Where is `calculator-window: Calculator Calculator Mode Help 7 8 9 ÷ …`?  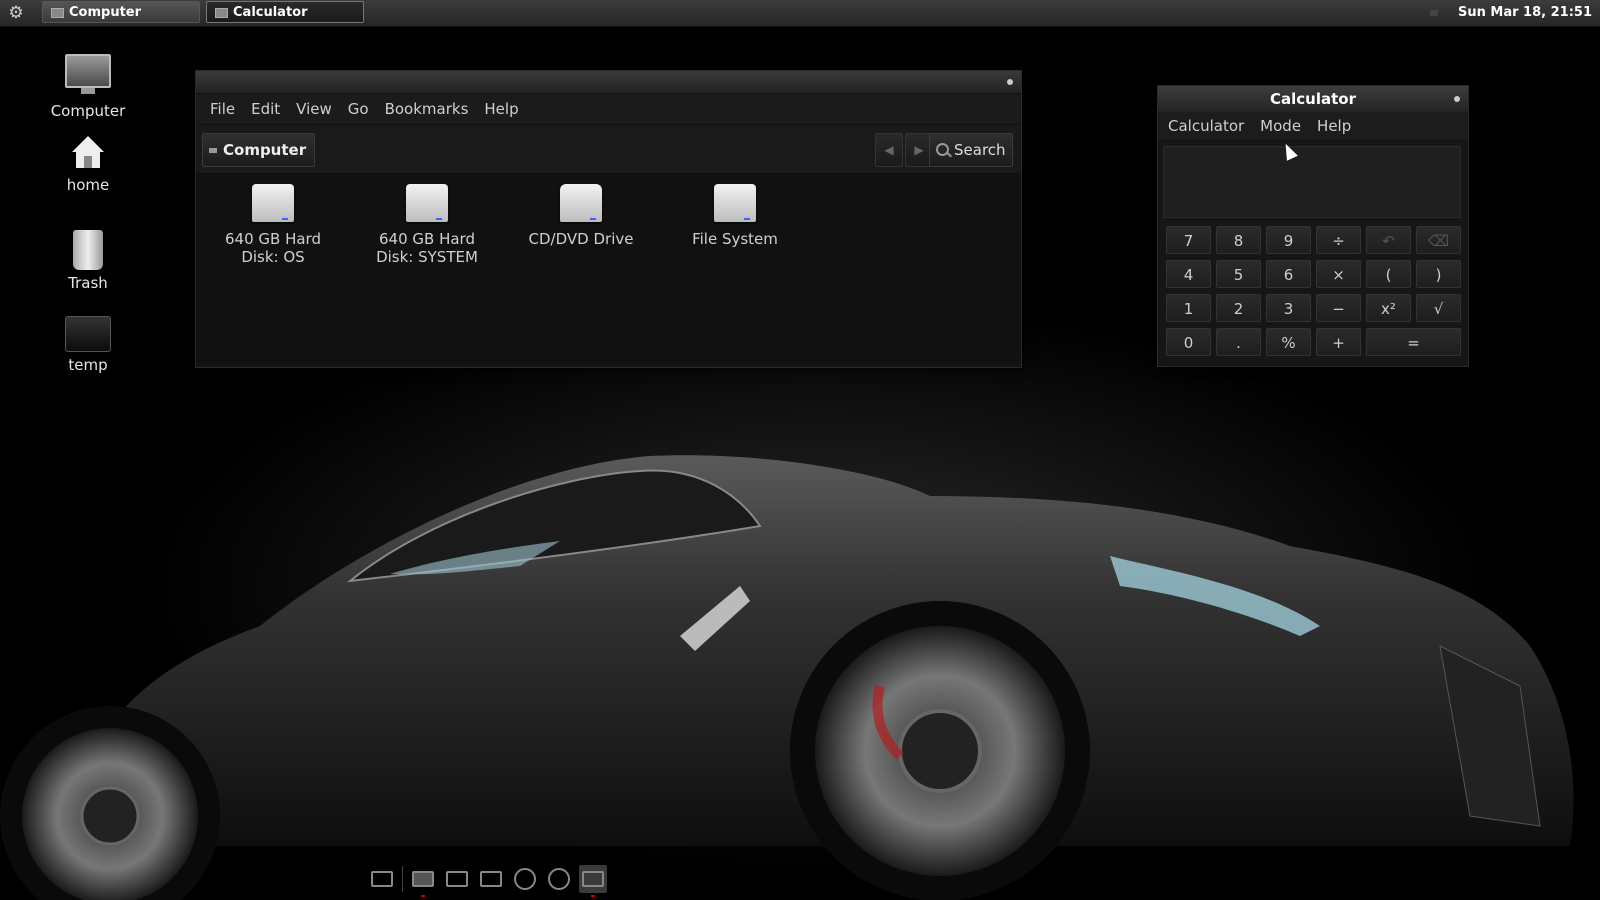 calculator-window: Calculator Calculator Mode Help 7 8 9 ÷ … is located at coordinates (1313, 226).